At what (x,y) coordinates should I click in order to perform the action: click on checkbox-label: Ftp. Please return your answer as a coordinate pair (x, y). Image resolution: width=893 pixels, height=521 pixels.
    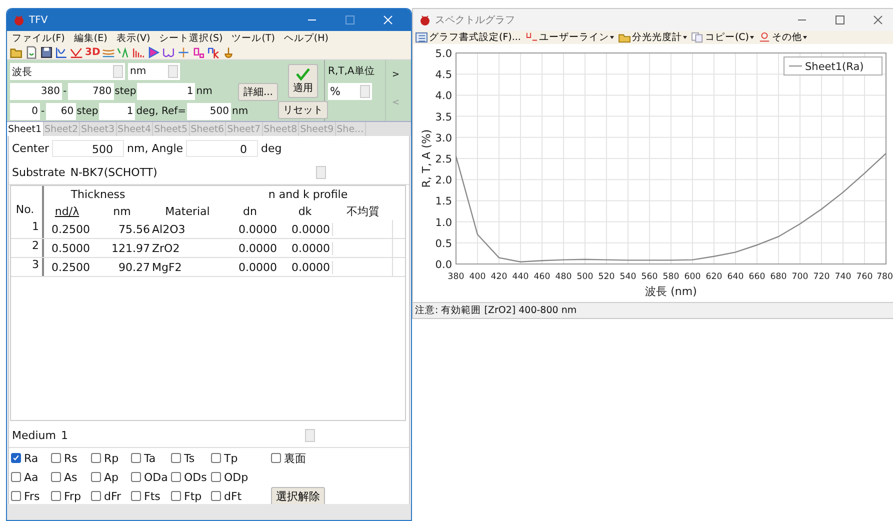
    Looking at the image, I should click on (193, 496).